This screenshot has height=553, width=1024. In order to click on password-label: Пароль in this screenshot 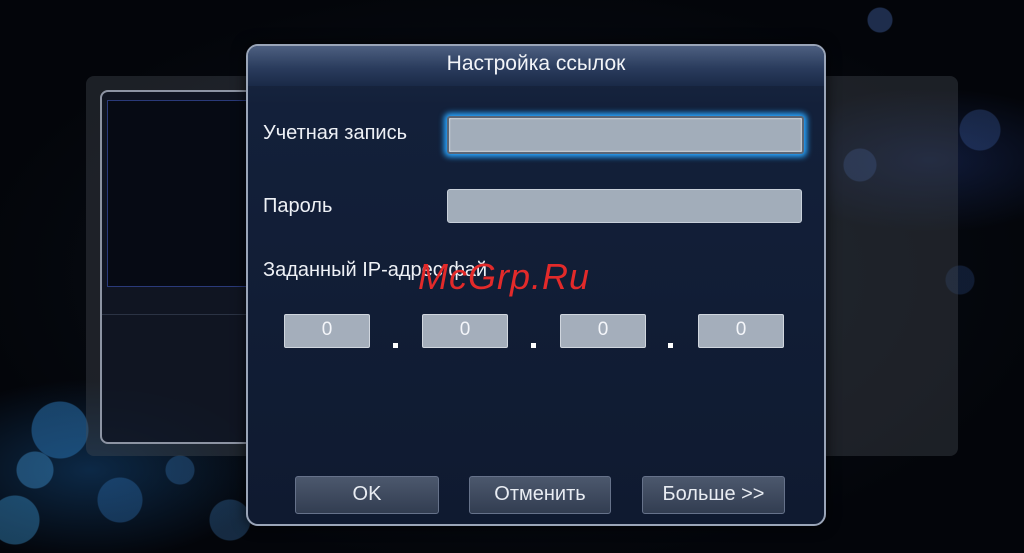, I will do `click(298, 206)`.